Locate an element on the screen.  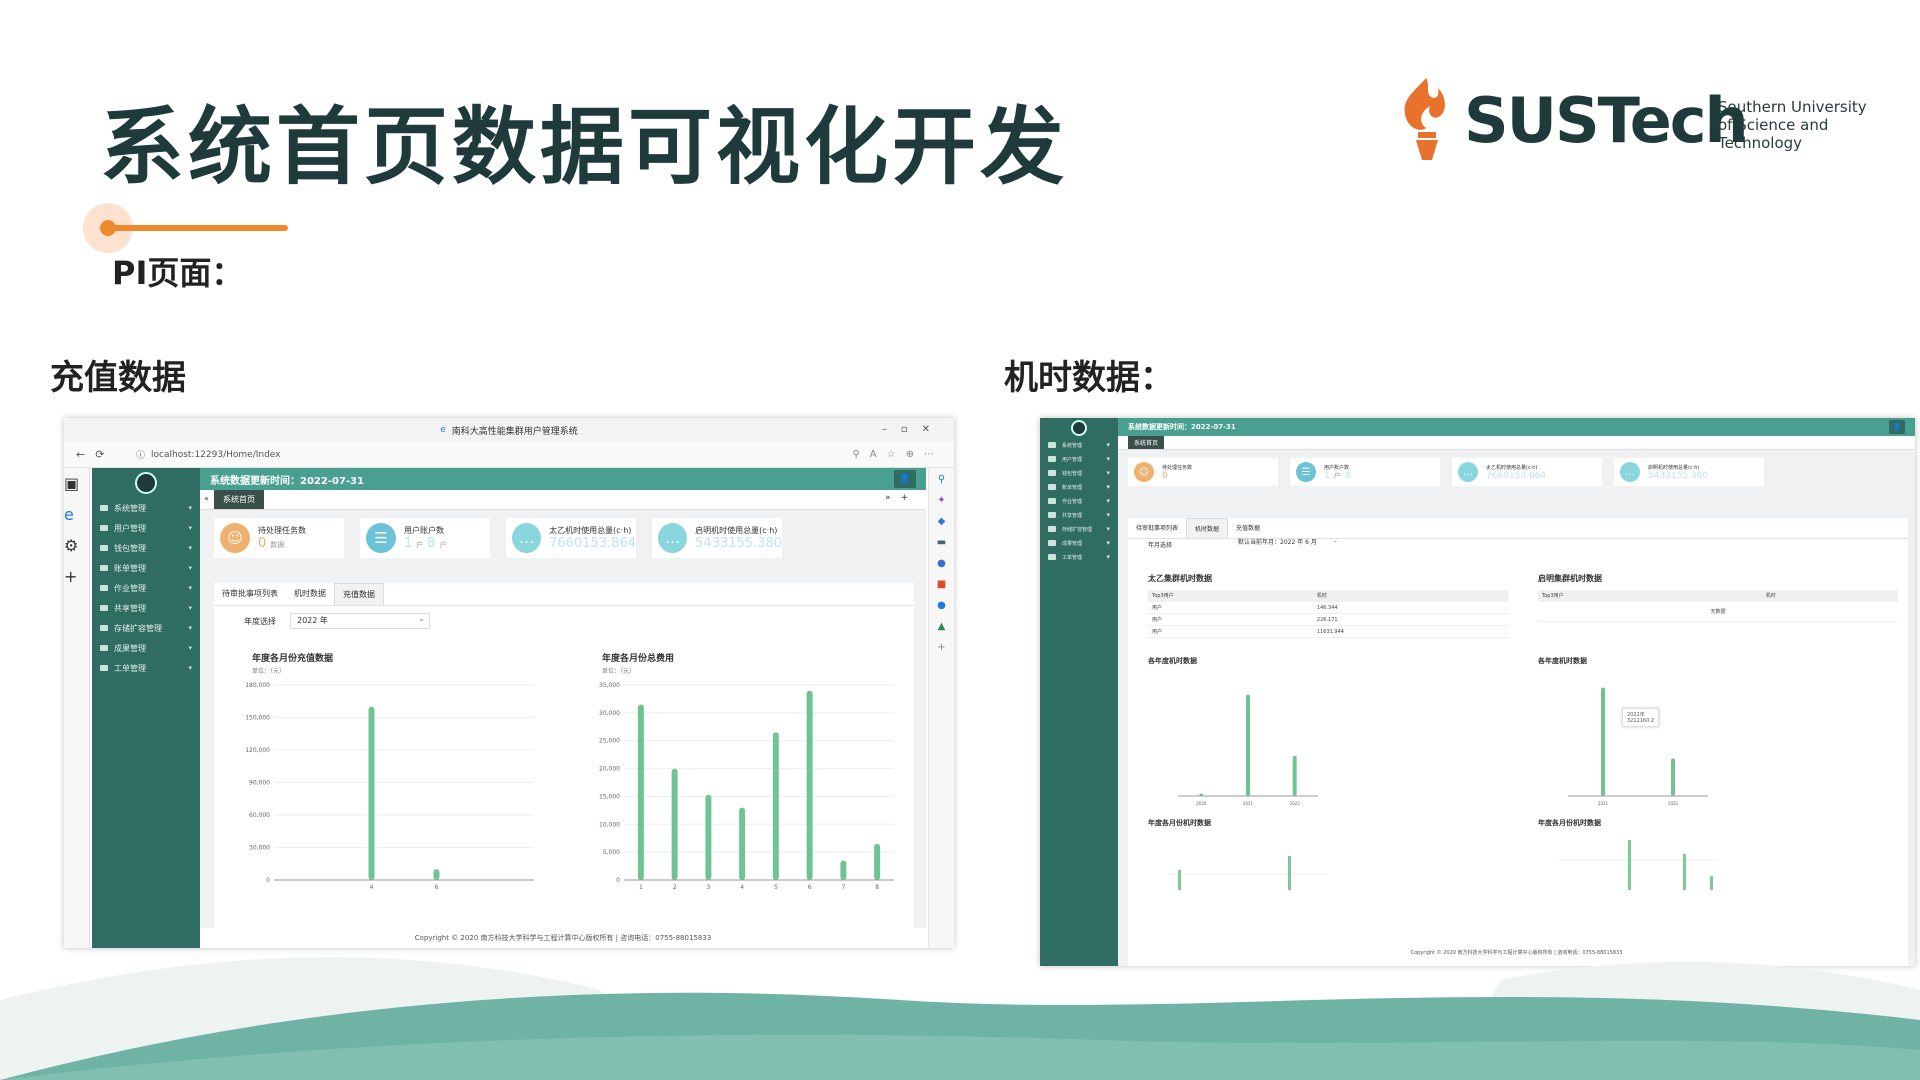
outlook-icon: ● is located at coordinates (941, 605).